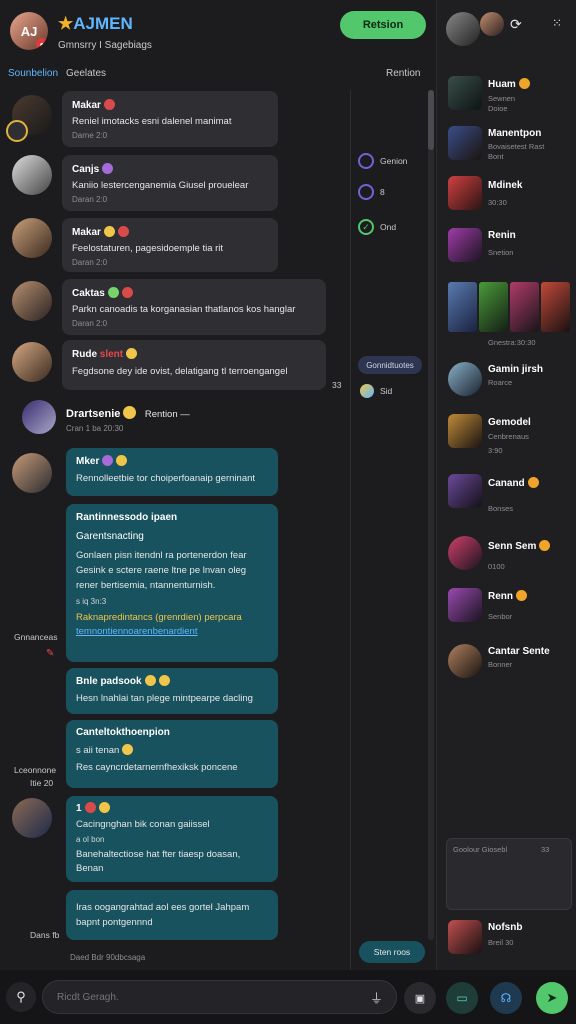 The width and height of the screenshot is (576, 1024). I want to click on contact-sub: Sewnen, so click(502, 98).